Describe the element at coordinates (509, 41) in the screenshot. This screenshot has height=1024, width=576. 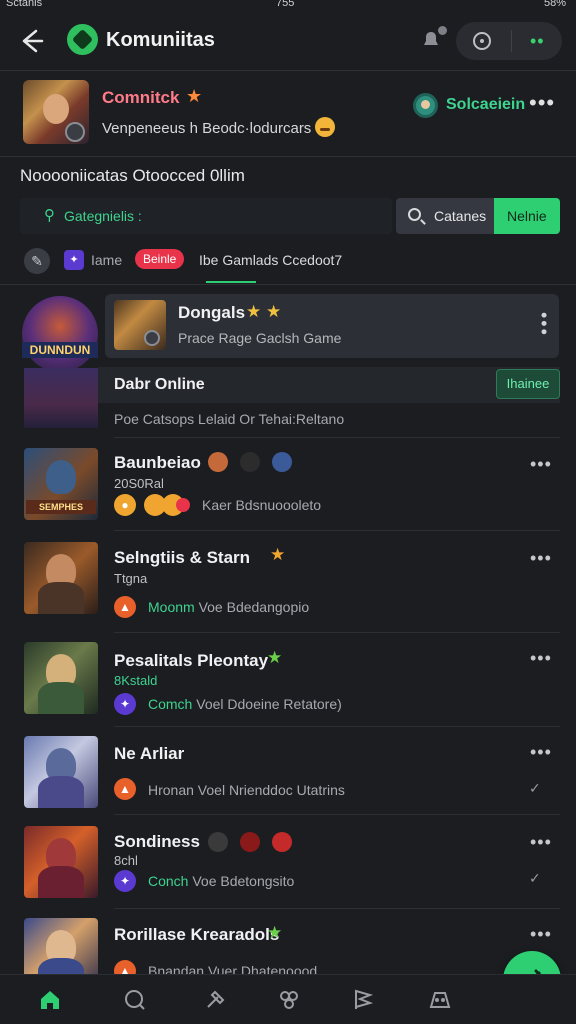
I see `top-pill-menu: ••` at that location.